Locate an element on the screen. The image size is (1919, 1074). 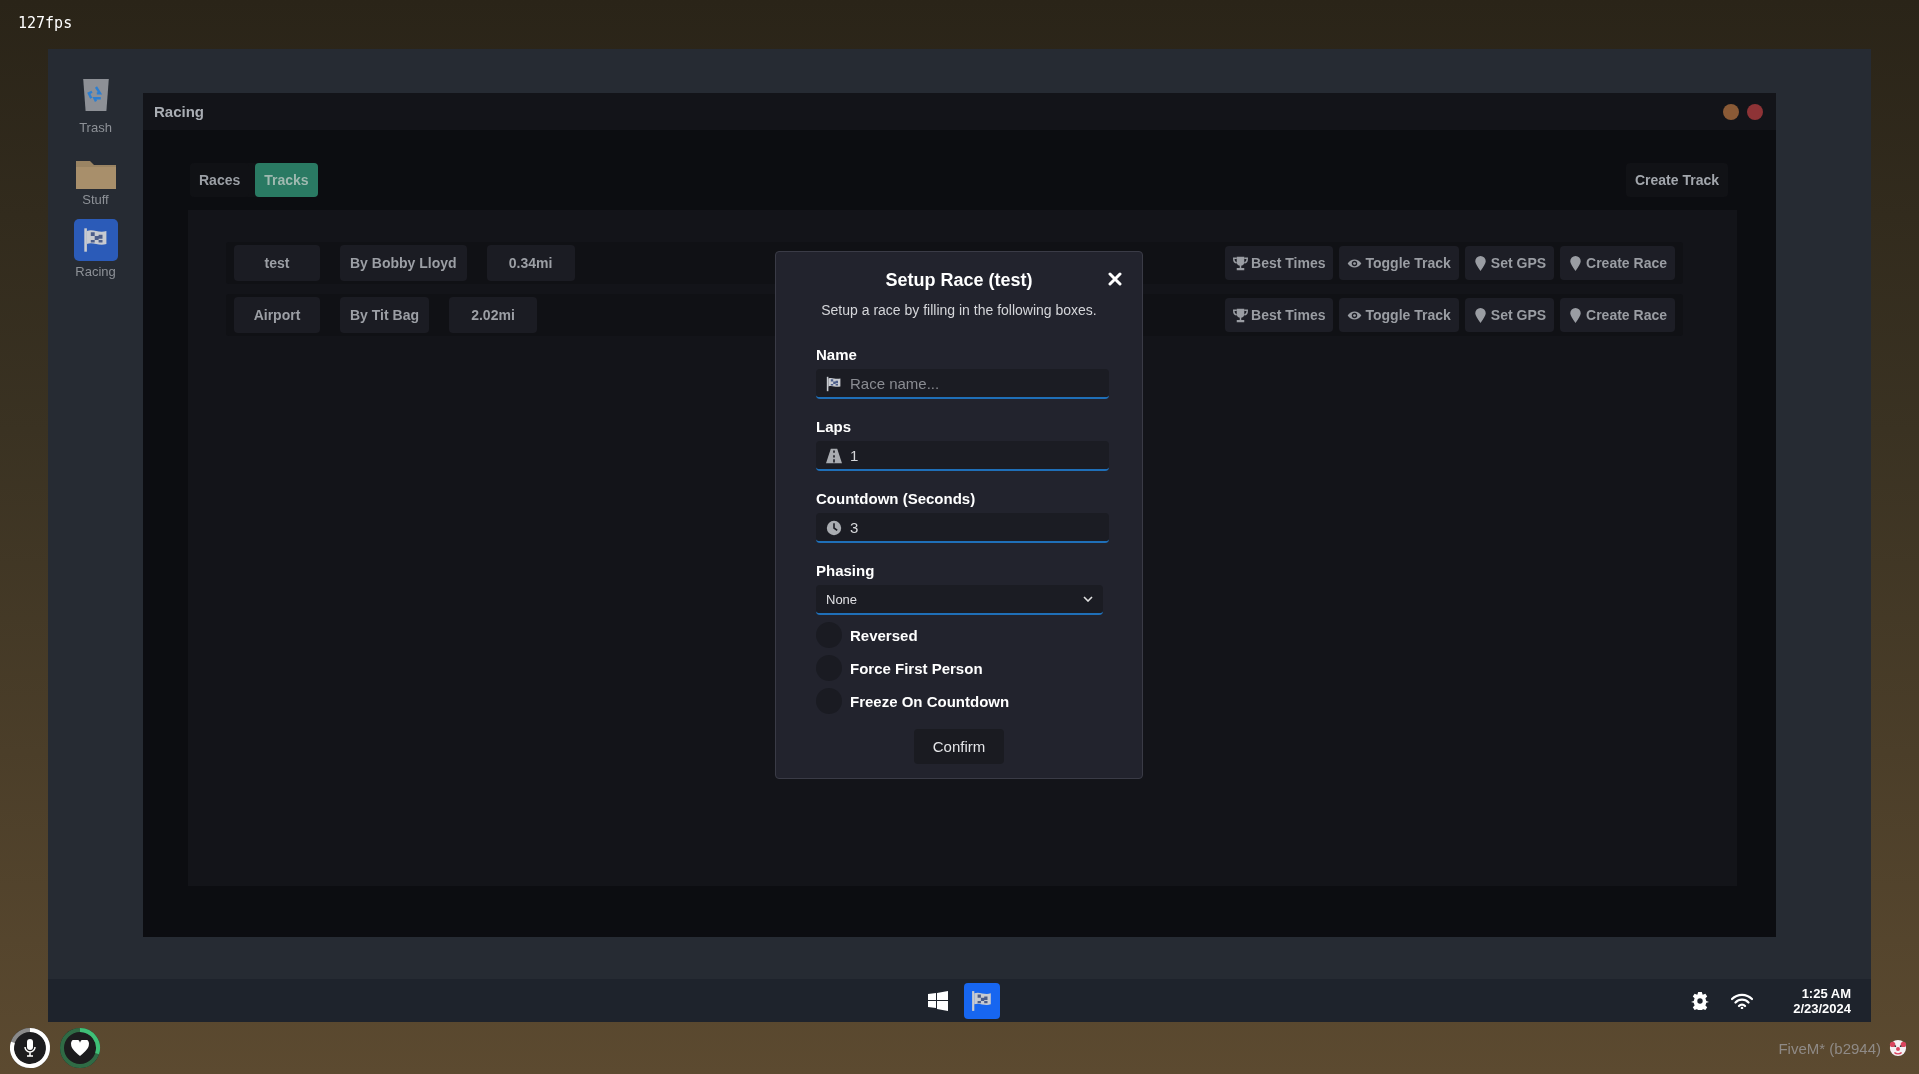
track-author: By Tit Bag is located at coordinates (384, 315).